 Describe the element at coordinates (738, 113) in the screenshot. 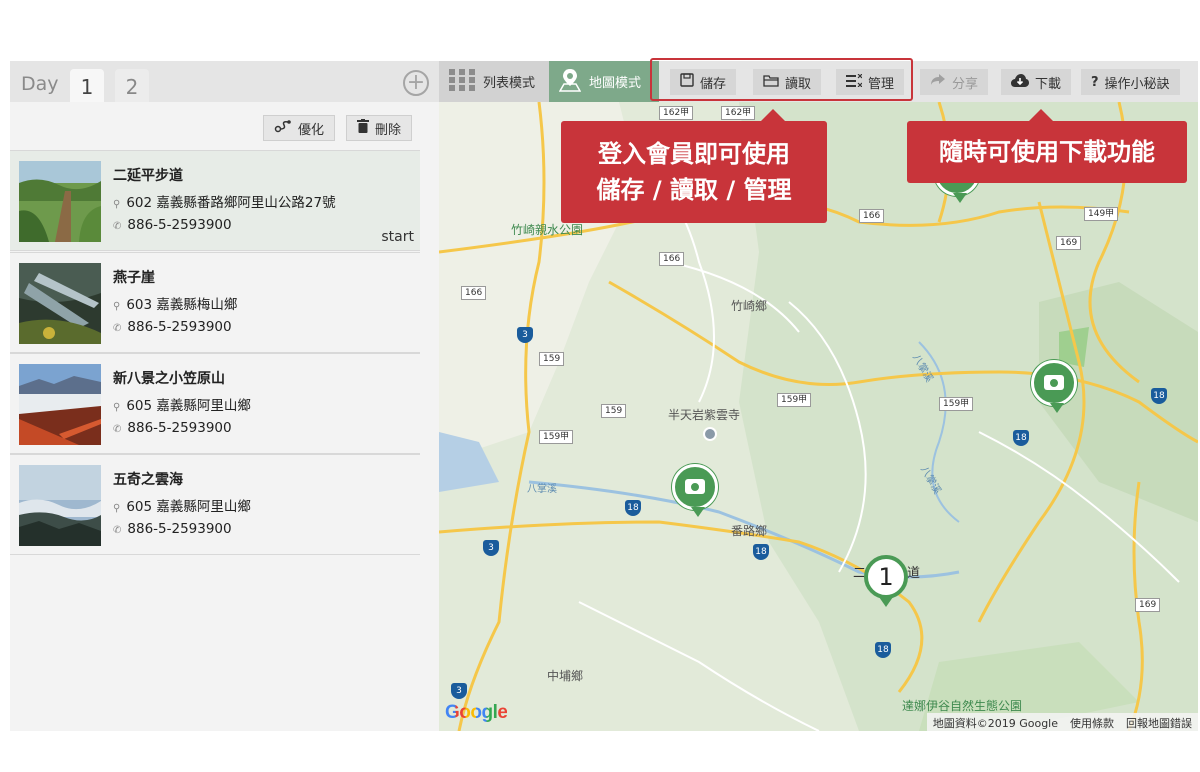

I see `road-tag: 162甲` at that location.